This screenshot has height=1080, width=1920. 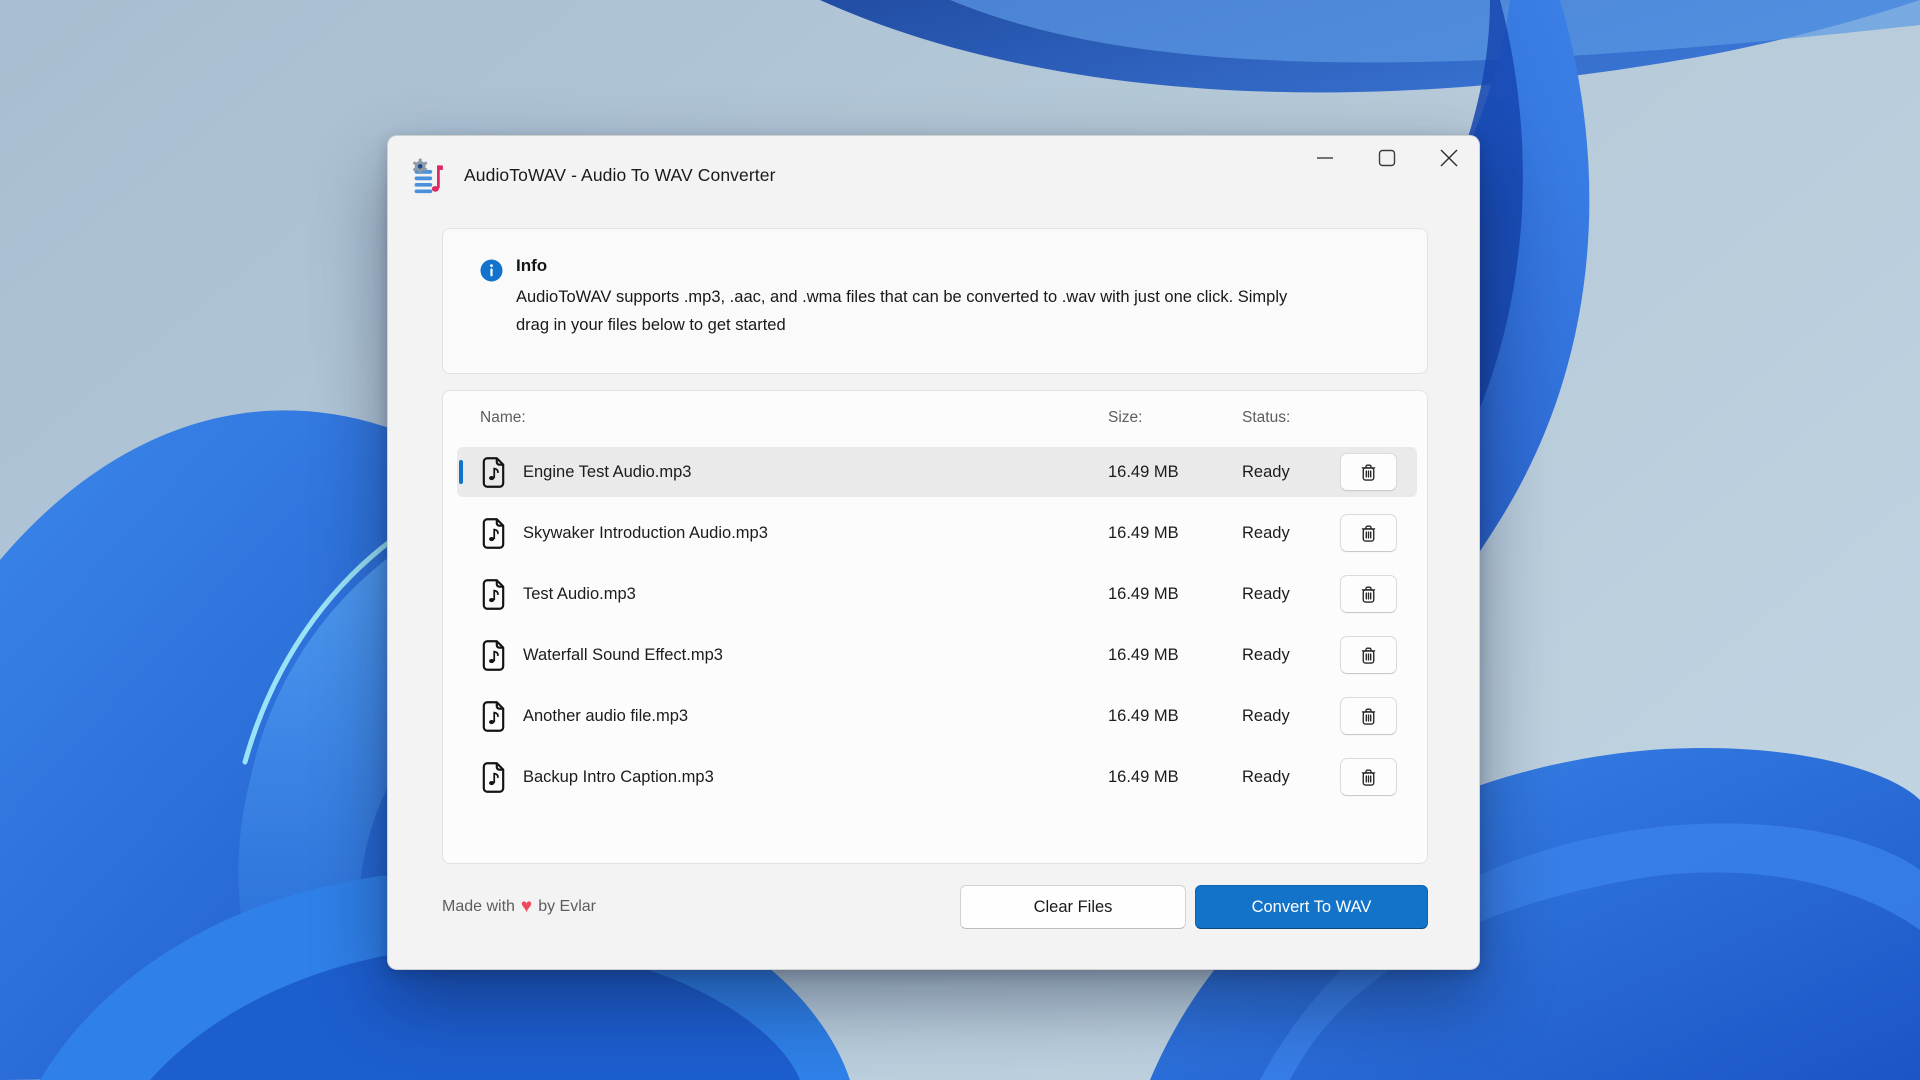 I want to click on maximize-button, so click(x=1387, y=158).